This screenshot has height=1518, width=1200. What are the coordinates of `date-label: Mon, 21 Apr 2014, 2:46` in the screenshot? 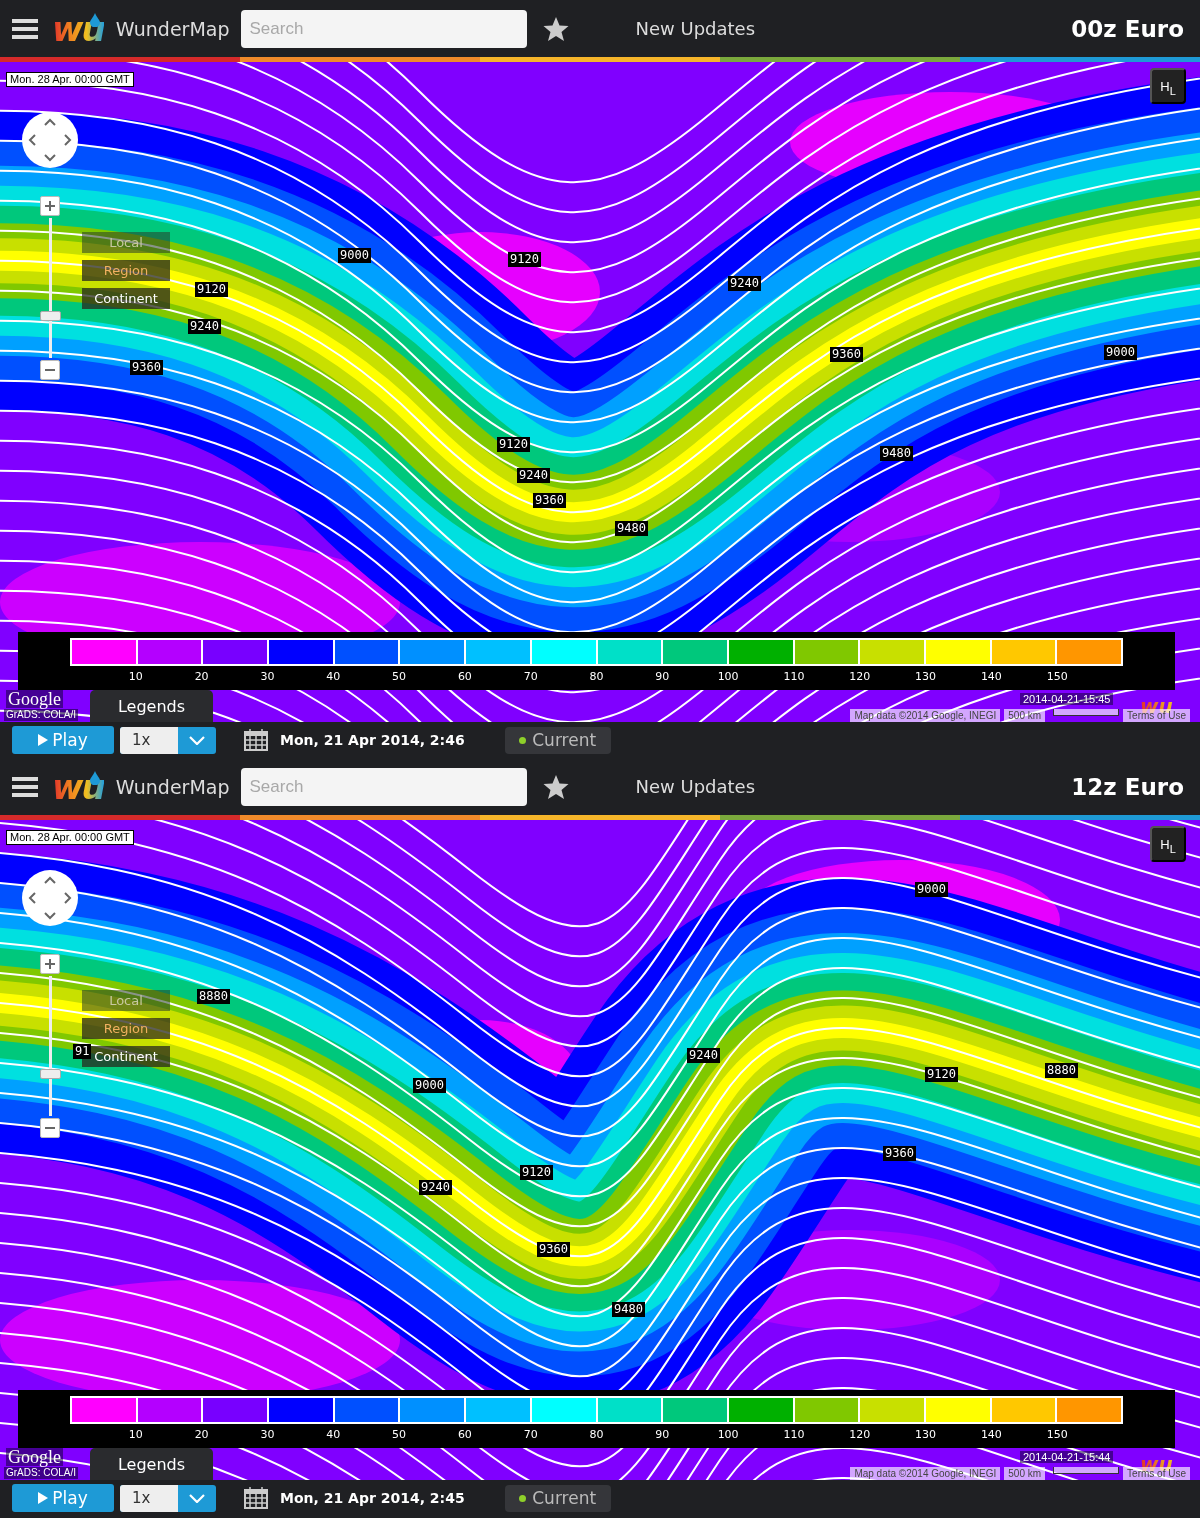 It's located at (372, 740).